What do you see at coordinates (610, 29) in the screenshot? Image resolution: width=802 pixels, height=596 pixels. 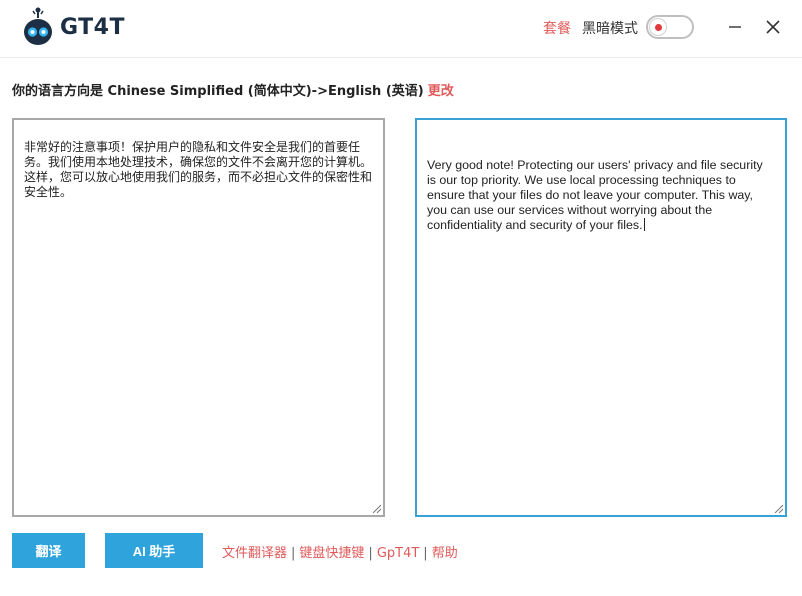 I see `dark-mode-label: 黑暗模式` at bounding box center [610, 29].